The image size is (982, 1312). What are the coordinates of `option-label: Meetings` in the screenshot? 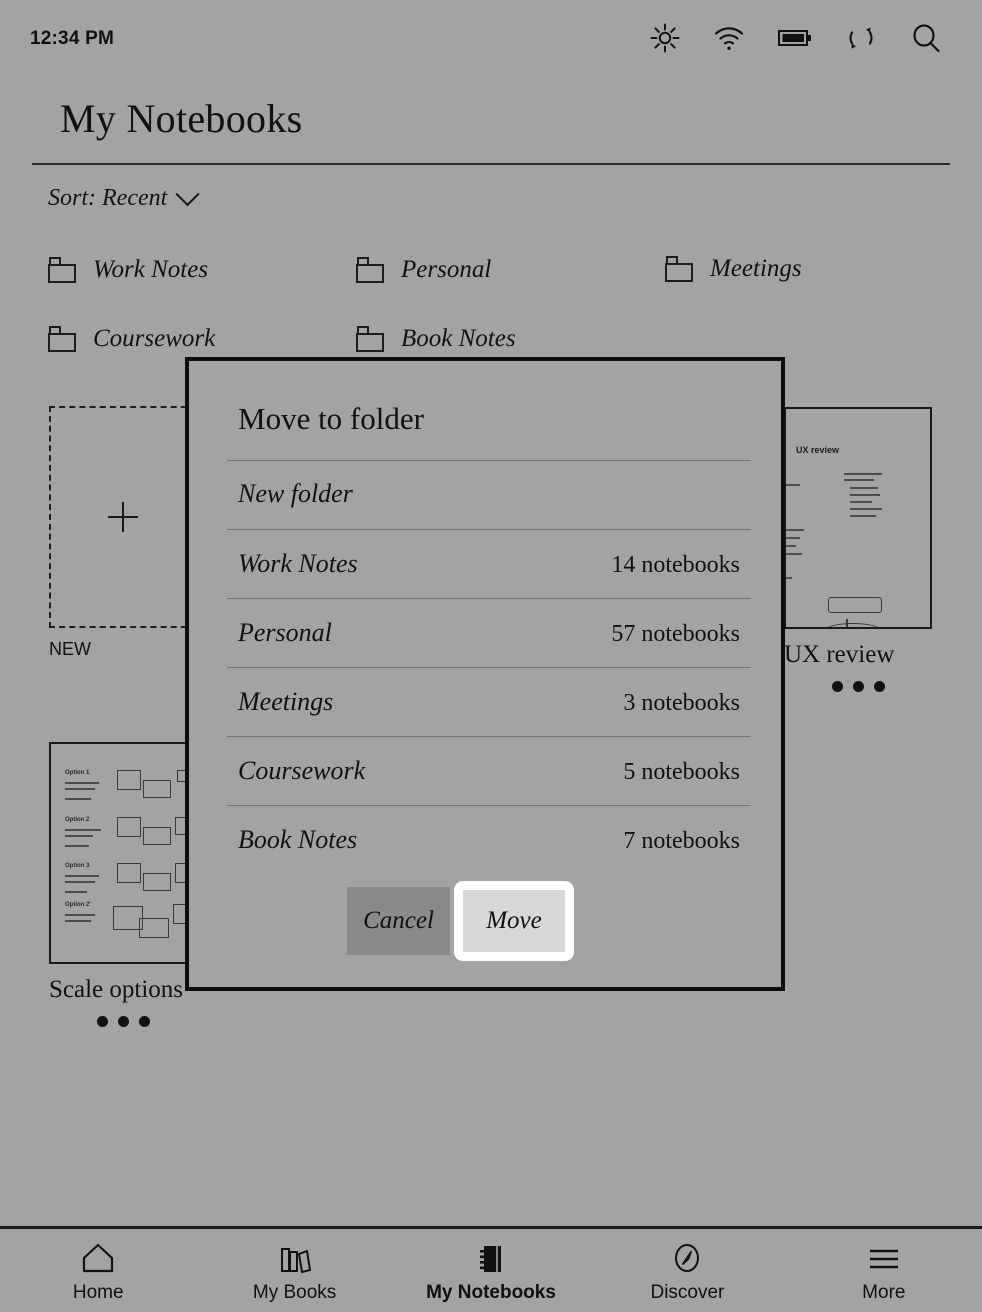 It's located at (286, 701).